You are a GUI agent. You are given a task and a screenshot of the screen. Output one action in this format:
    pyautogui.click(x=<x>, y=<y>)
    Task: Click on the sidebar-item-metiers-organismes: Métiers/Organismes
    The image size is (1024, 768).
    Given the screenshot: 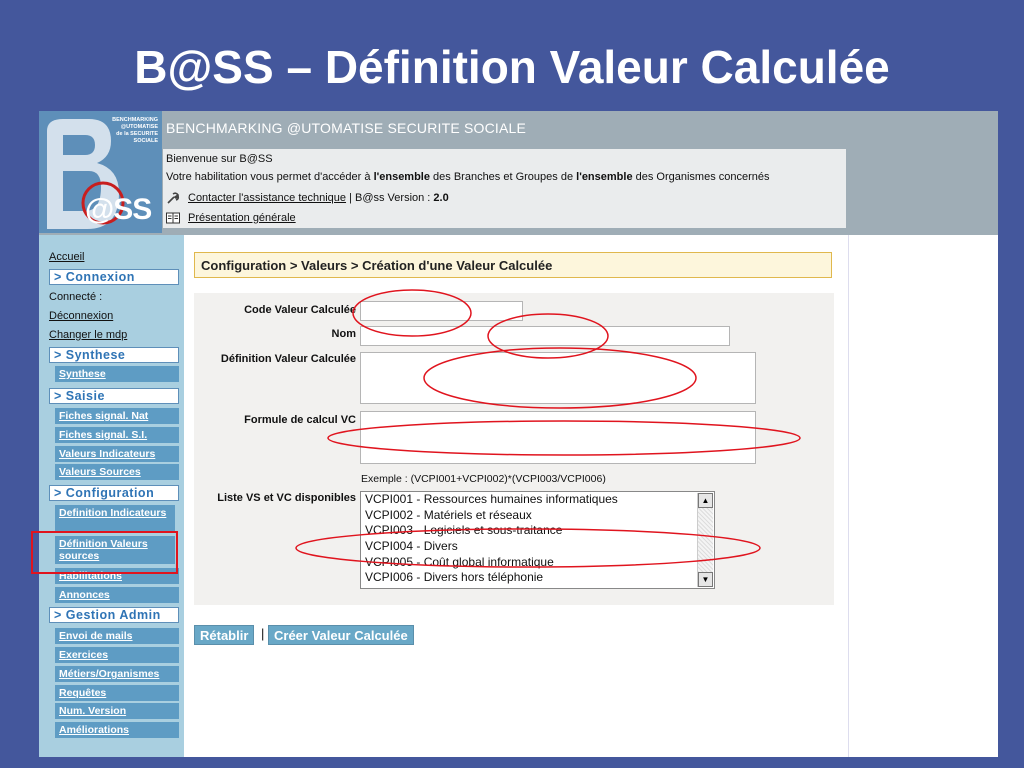 What is the action you would take?
    pyautogui.click(x=117, y=674)
    